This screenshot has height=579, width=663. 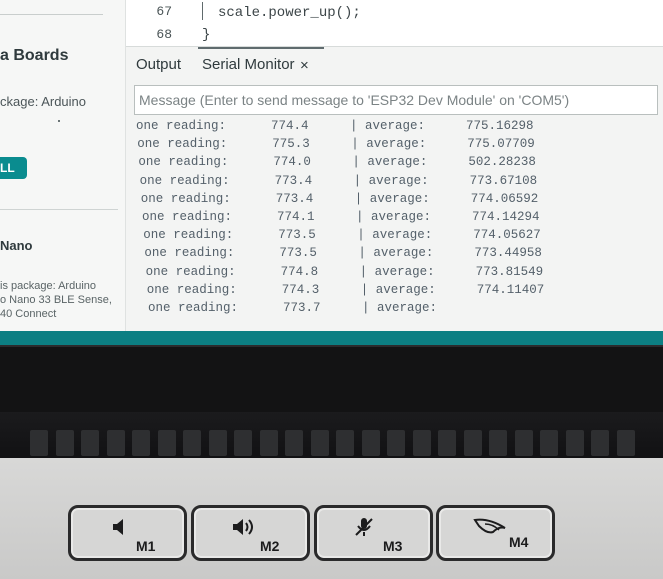 I want to click on active-tab-indicator, so click(x=261, y=48).